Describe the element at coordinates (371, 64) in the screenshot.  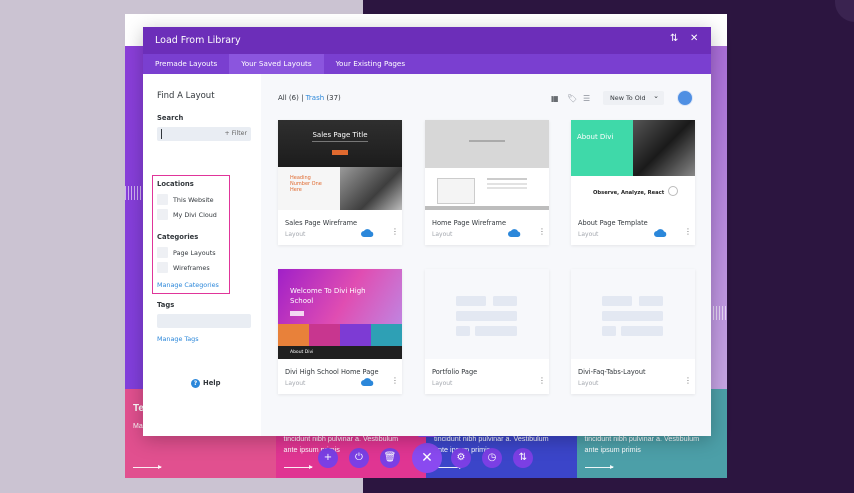
I see `tab-your-existing-pages: Your Existing Pages` at that location.